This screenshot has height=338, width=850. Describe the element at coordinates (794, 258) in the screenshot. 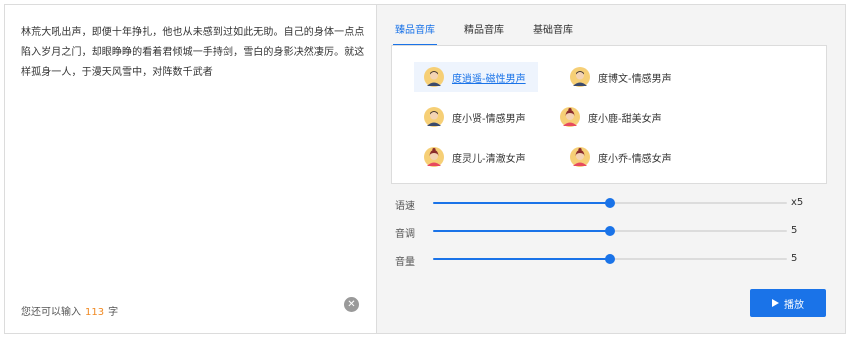

I see `volume-value: 5` at that location.